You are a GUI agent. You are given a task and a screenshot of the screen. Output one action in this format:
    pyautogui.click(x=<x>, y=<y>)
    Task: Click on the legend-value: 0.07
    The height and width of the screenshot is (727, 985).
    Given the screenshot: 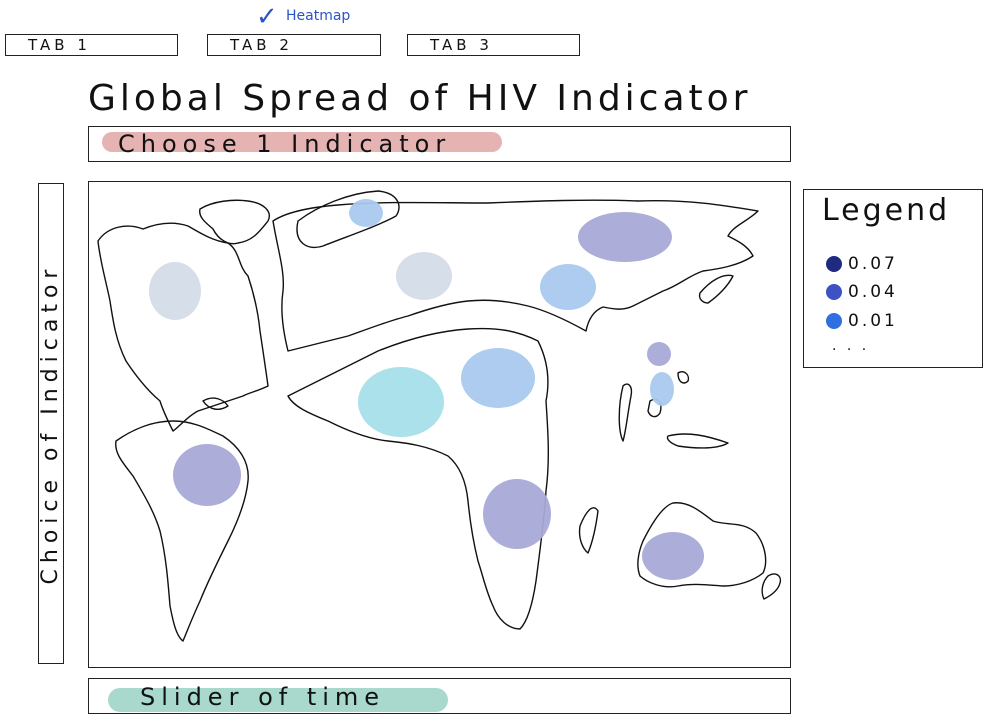 What is the action you would take?
    pyautogui.click(x=873, y=264)
    